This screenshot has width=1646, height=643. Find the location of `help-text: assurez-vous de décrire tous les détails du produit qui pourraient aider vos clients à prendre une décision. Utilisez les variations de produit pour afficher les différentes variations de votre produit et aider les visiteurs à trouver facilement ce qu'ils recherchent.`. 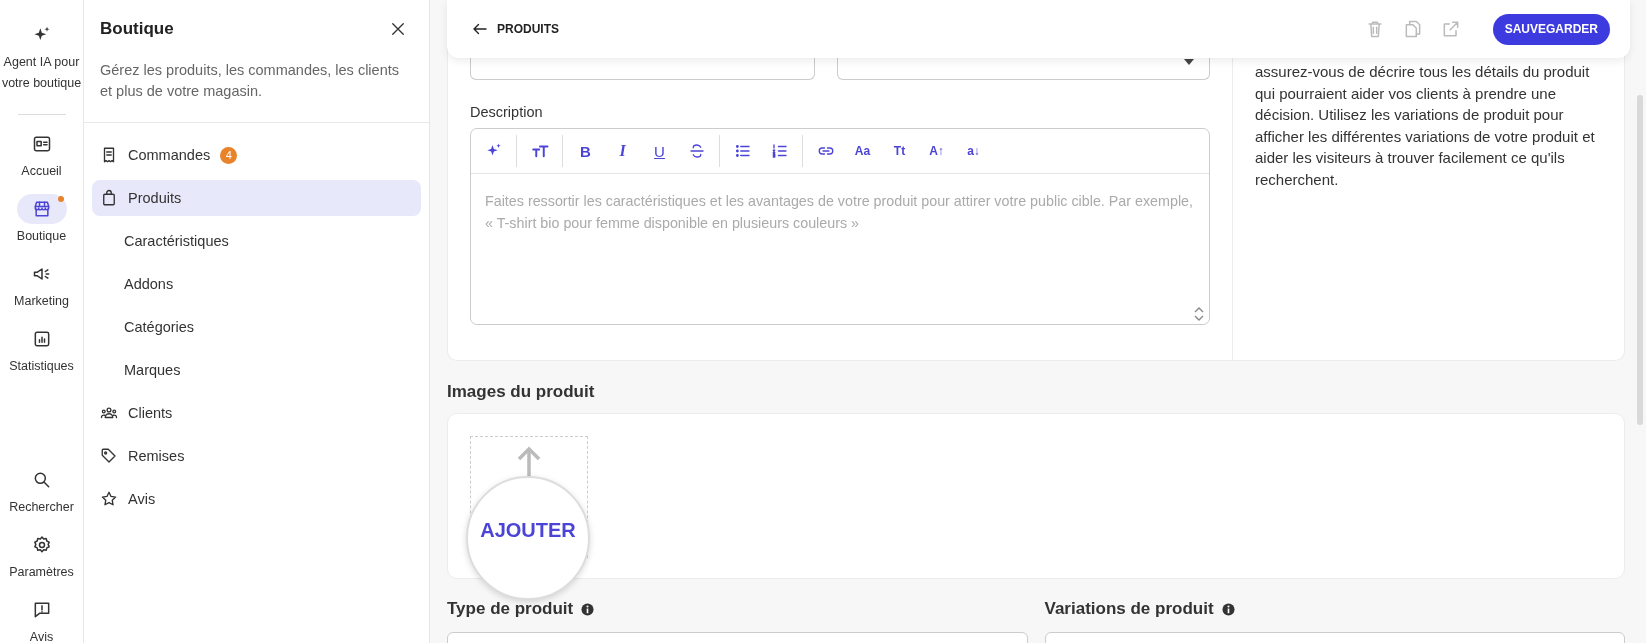

help-text: assurez-vous de décrire tous les détails du produit qui pourraient aider vos clients à prendre une décision. Utilisez les variations de produit pour afficher les différentes variations de votre produit et aider les visiteurs à trouver facilement ce qu'ils recherchent. is located at coordinates (1425, 126).